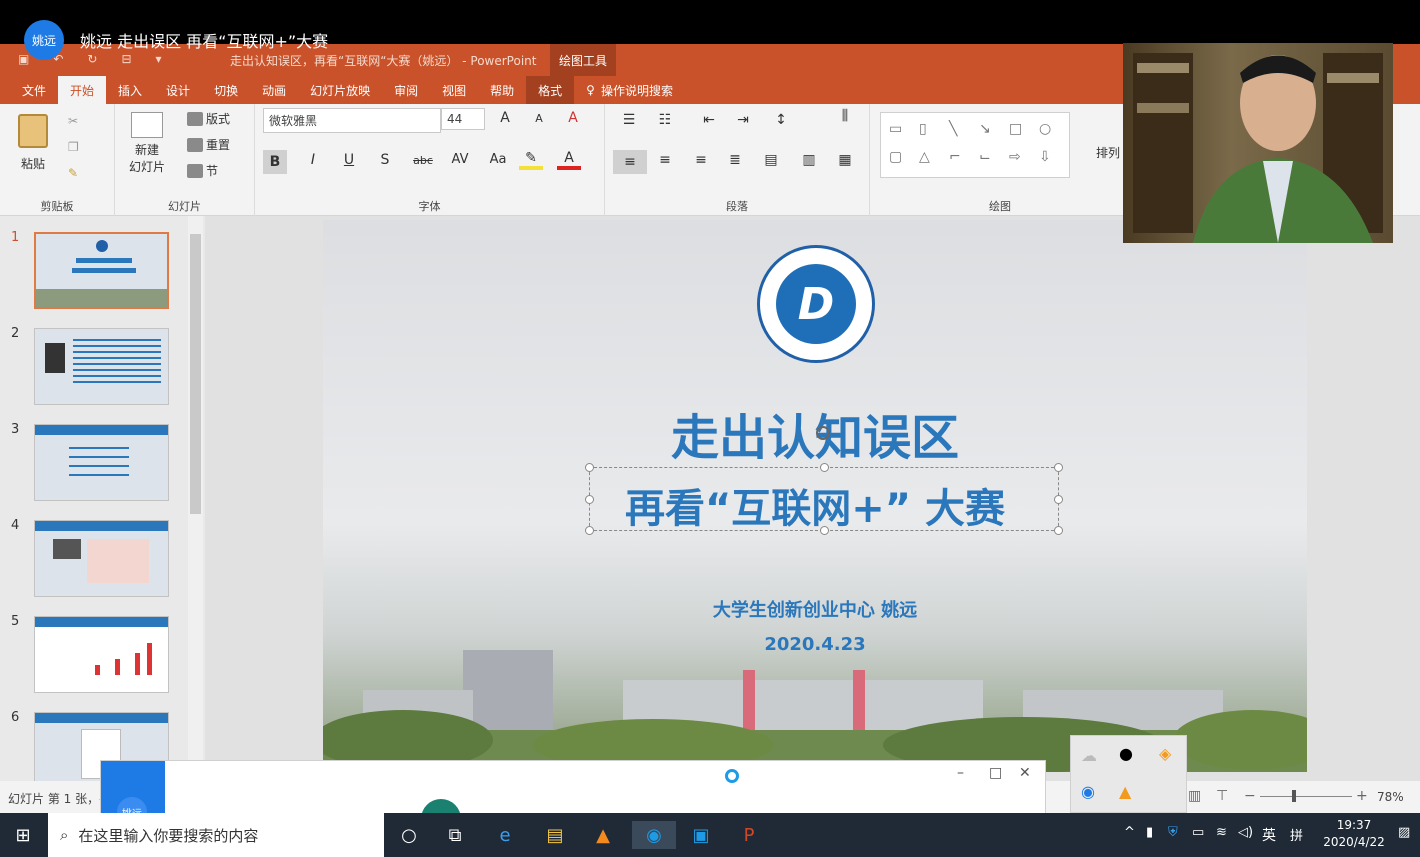 The width and height of the screenshot is (1420, 857). I want to click on rounded-rect-shape-icon: ▢, so click(895, 157).